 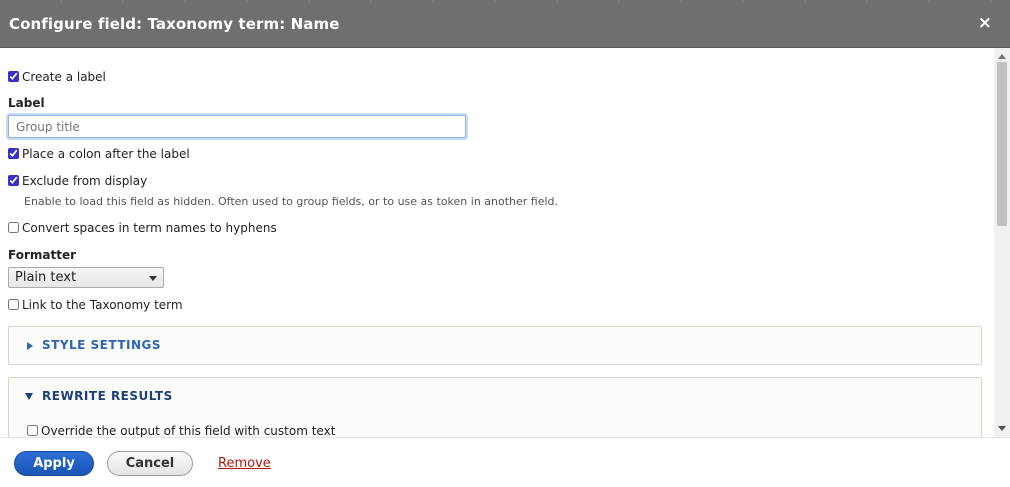 I want to click on convert-spaces-label: Convert spaces in term names to hyphens, so click(x=149, y=228).